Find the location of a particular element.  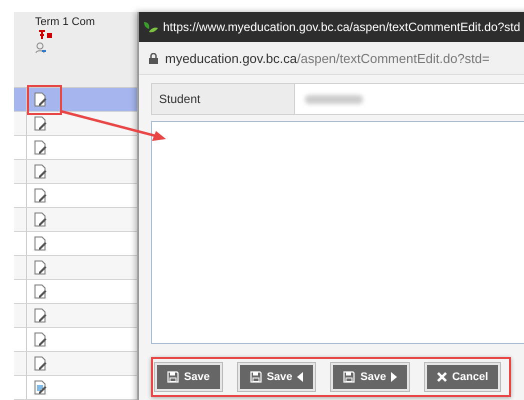

right-triangle-icon is located at coordinates (394, 377).